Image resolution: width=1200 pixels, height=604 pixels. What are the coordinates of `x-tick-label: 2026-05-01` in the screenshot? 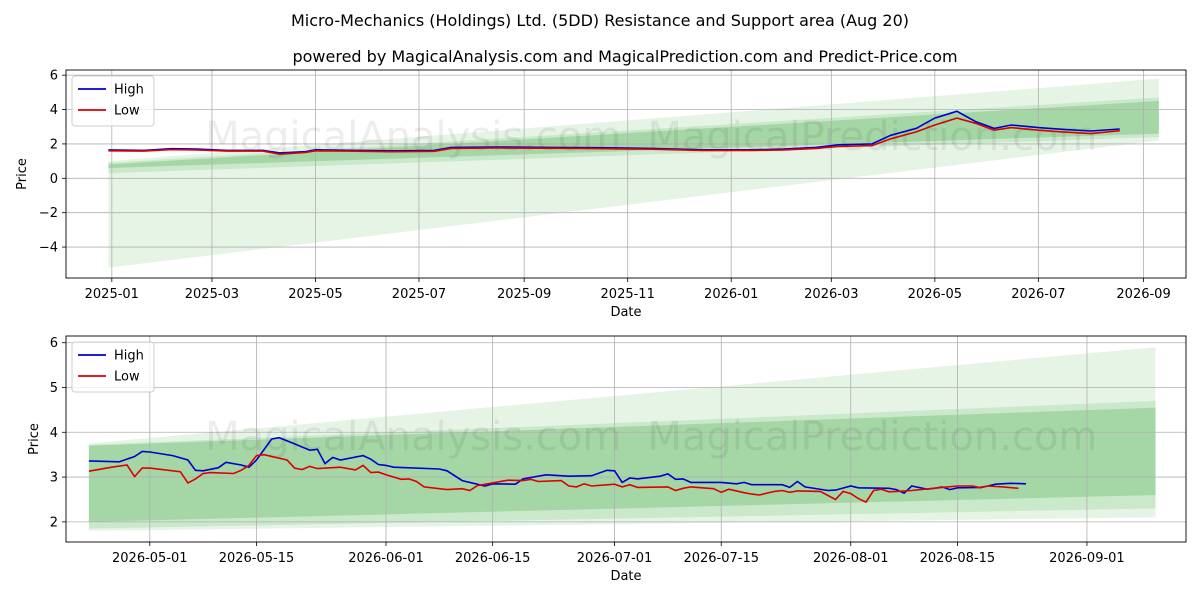 It's located at (150, 558).